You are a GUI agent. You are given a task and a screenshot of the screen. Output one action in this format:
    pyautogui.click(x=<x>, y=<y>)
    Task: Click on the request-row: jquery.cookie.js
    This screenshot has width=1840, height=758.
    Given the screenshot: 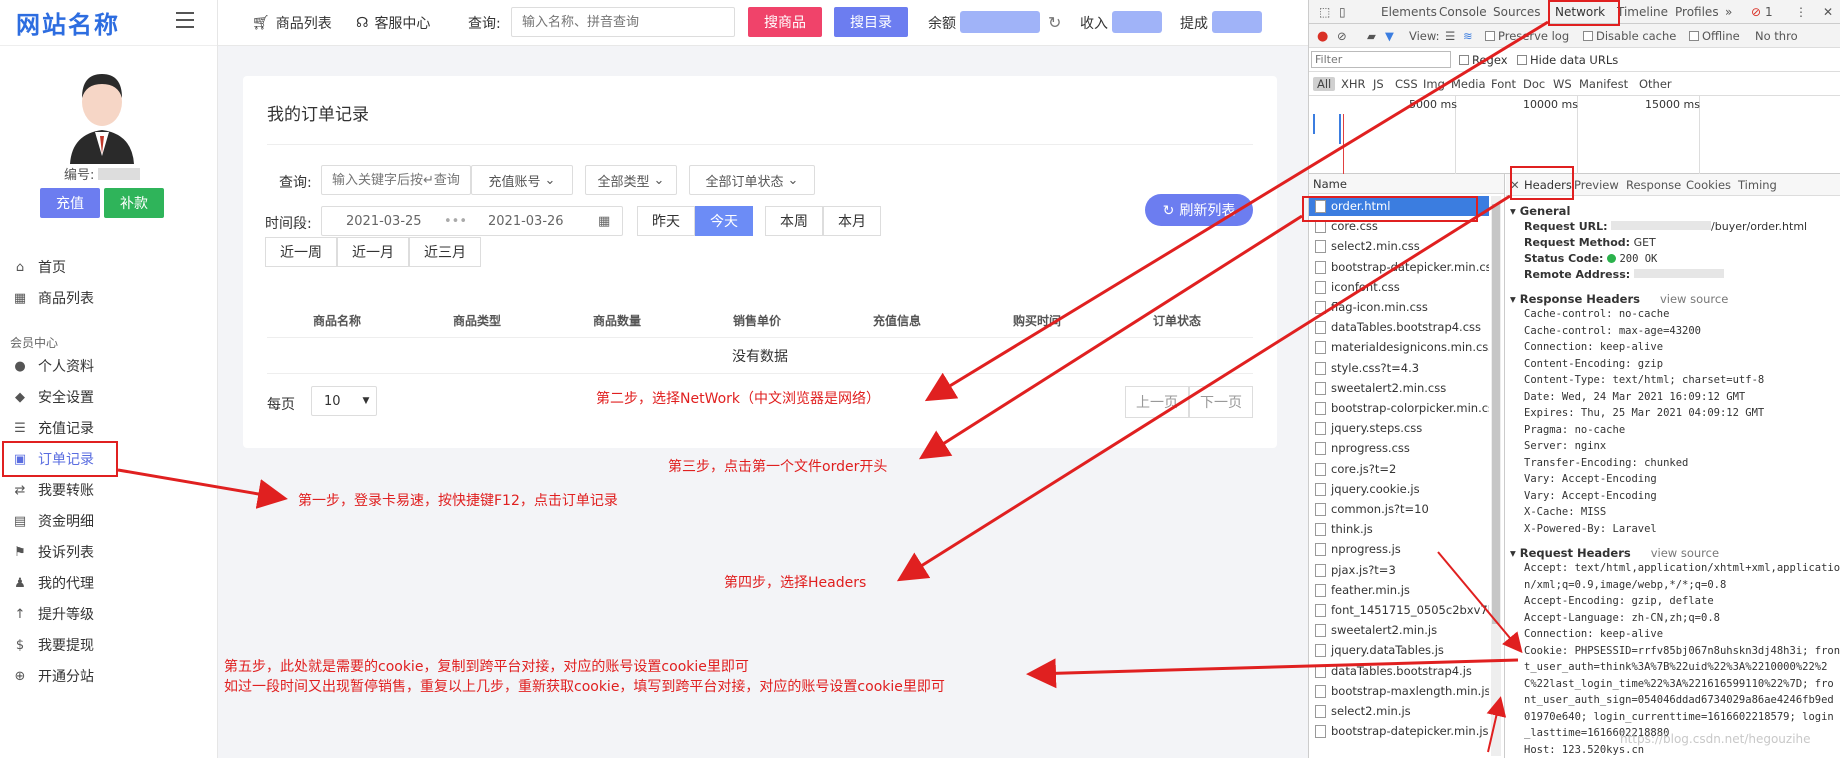 What is the action you would take?
    pyautogui.click(x=1399, y=489)
    